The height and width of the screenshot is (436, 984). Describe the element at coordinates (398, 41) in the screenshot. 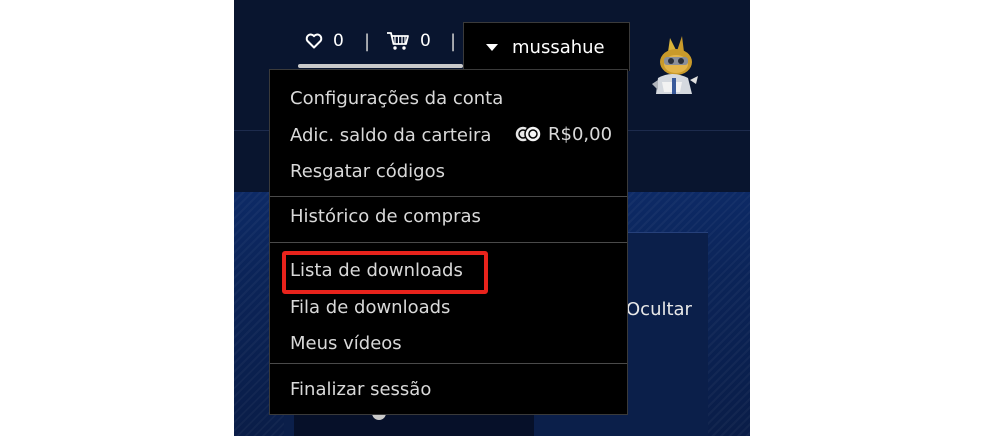

I see `cart-icon` at that location.